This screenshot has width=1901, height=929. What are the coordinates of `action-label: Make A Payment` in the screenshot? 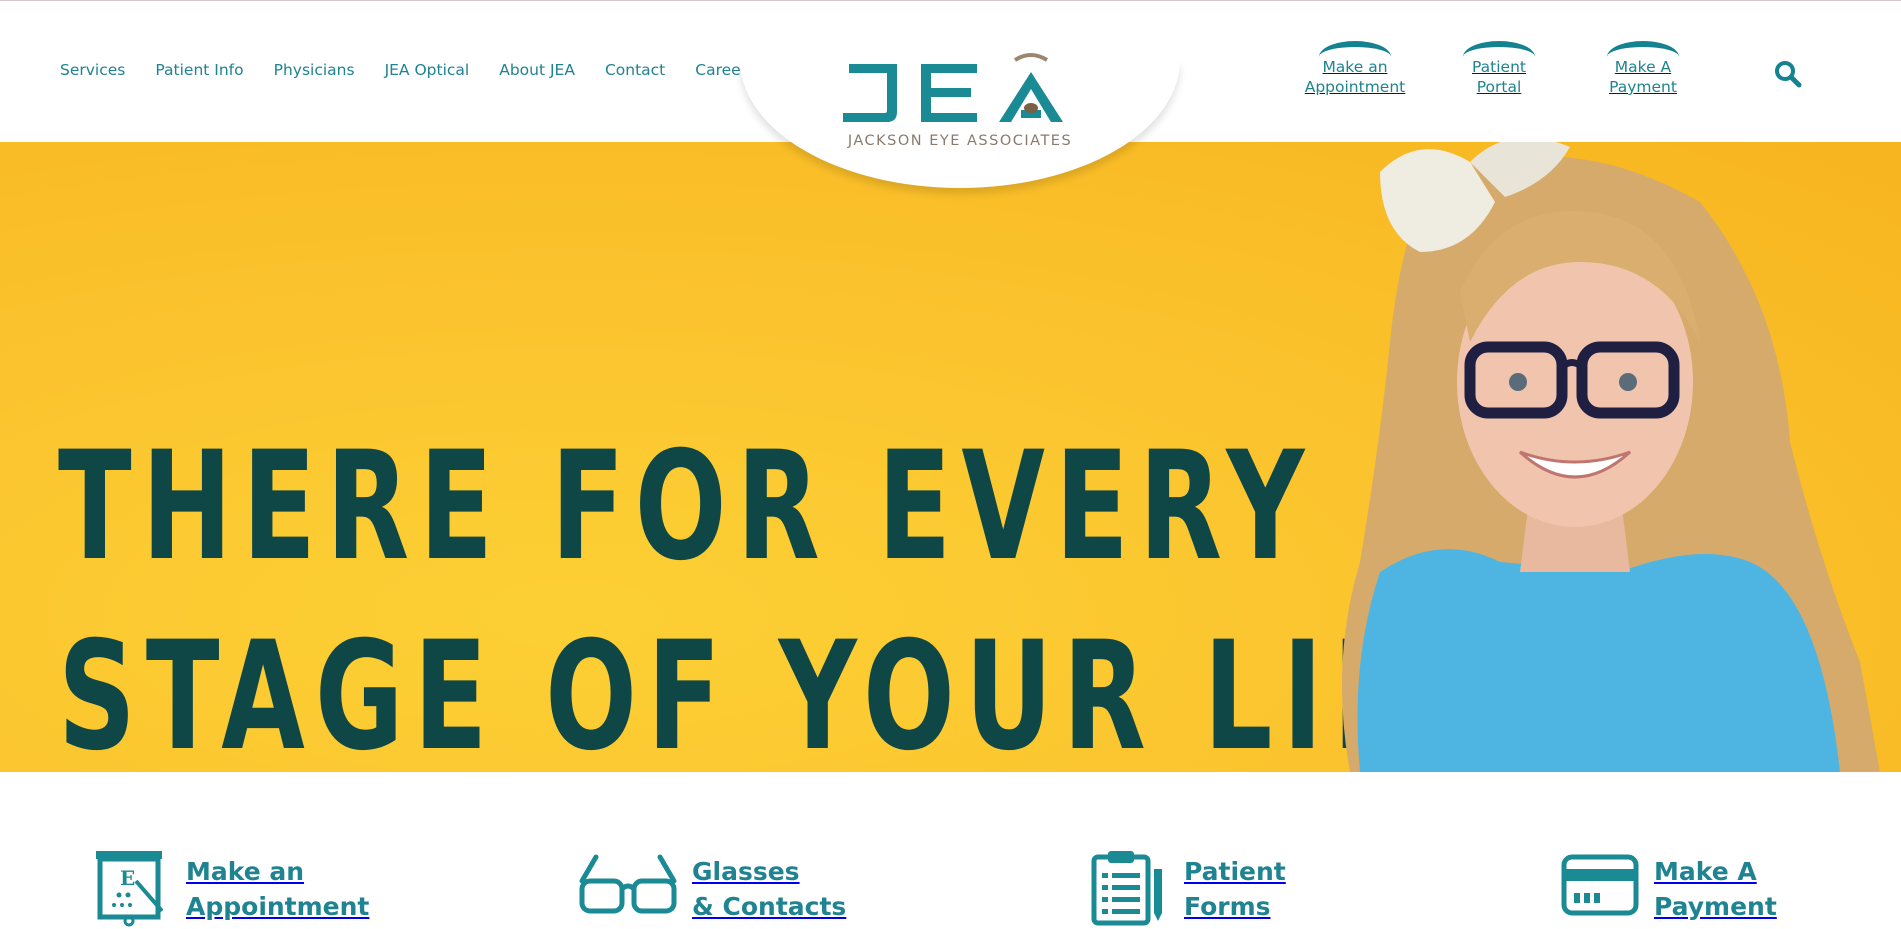 It's located at (1715, 889).